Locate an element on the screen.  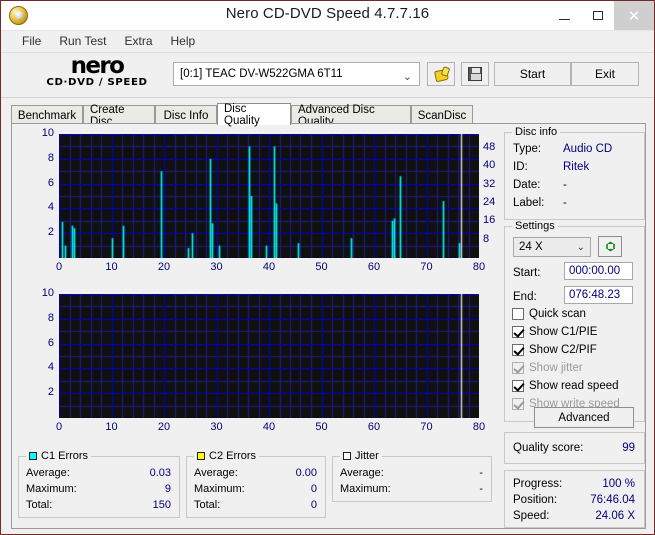
c1-errors-title: C1 Errors is located at coordinates (59, 456).